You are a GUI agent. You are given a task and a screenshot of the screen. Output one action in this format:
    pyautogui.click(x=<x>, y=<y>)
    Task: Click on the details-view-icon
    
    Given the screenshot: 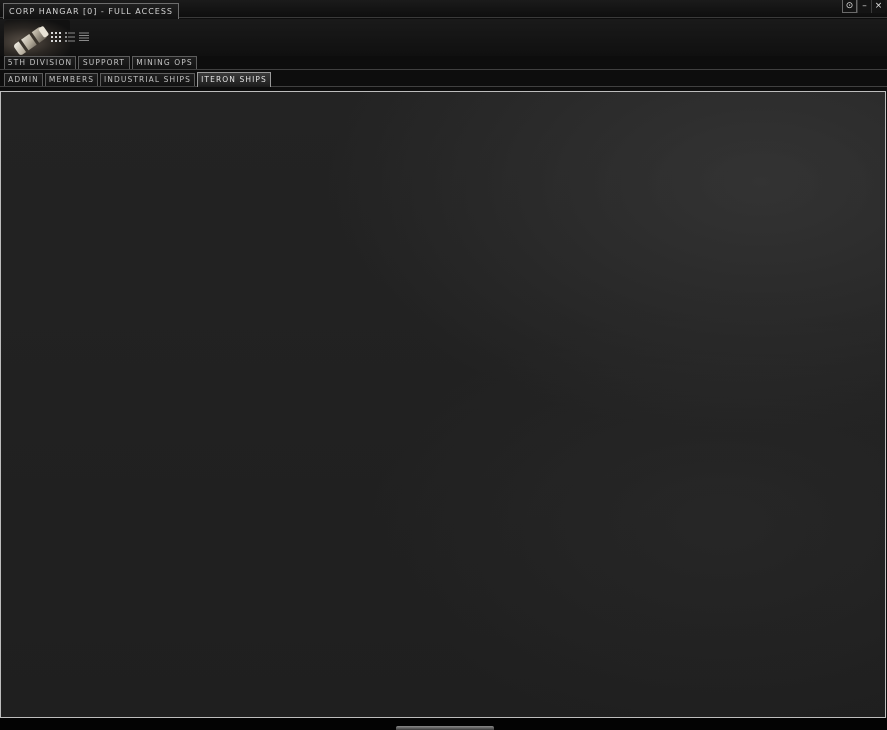 What is the action you would take?
    pyautogui.click(x=70, y=37)
    